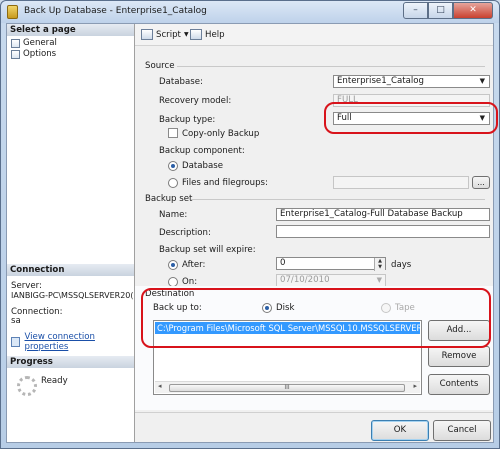  What do you see at coordinates (54, 381) in the screenshot?
I see `progress-status: Ready` at bounding box center [54, 381].